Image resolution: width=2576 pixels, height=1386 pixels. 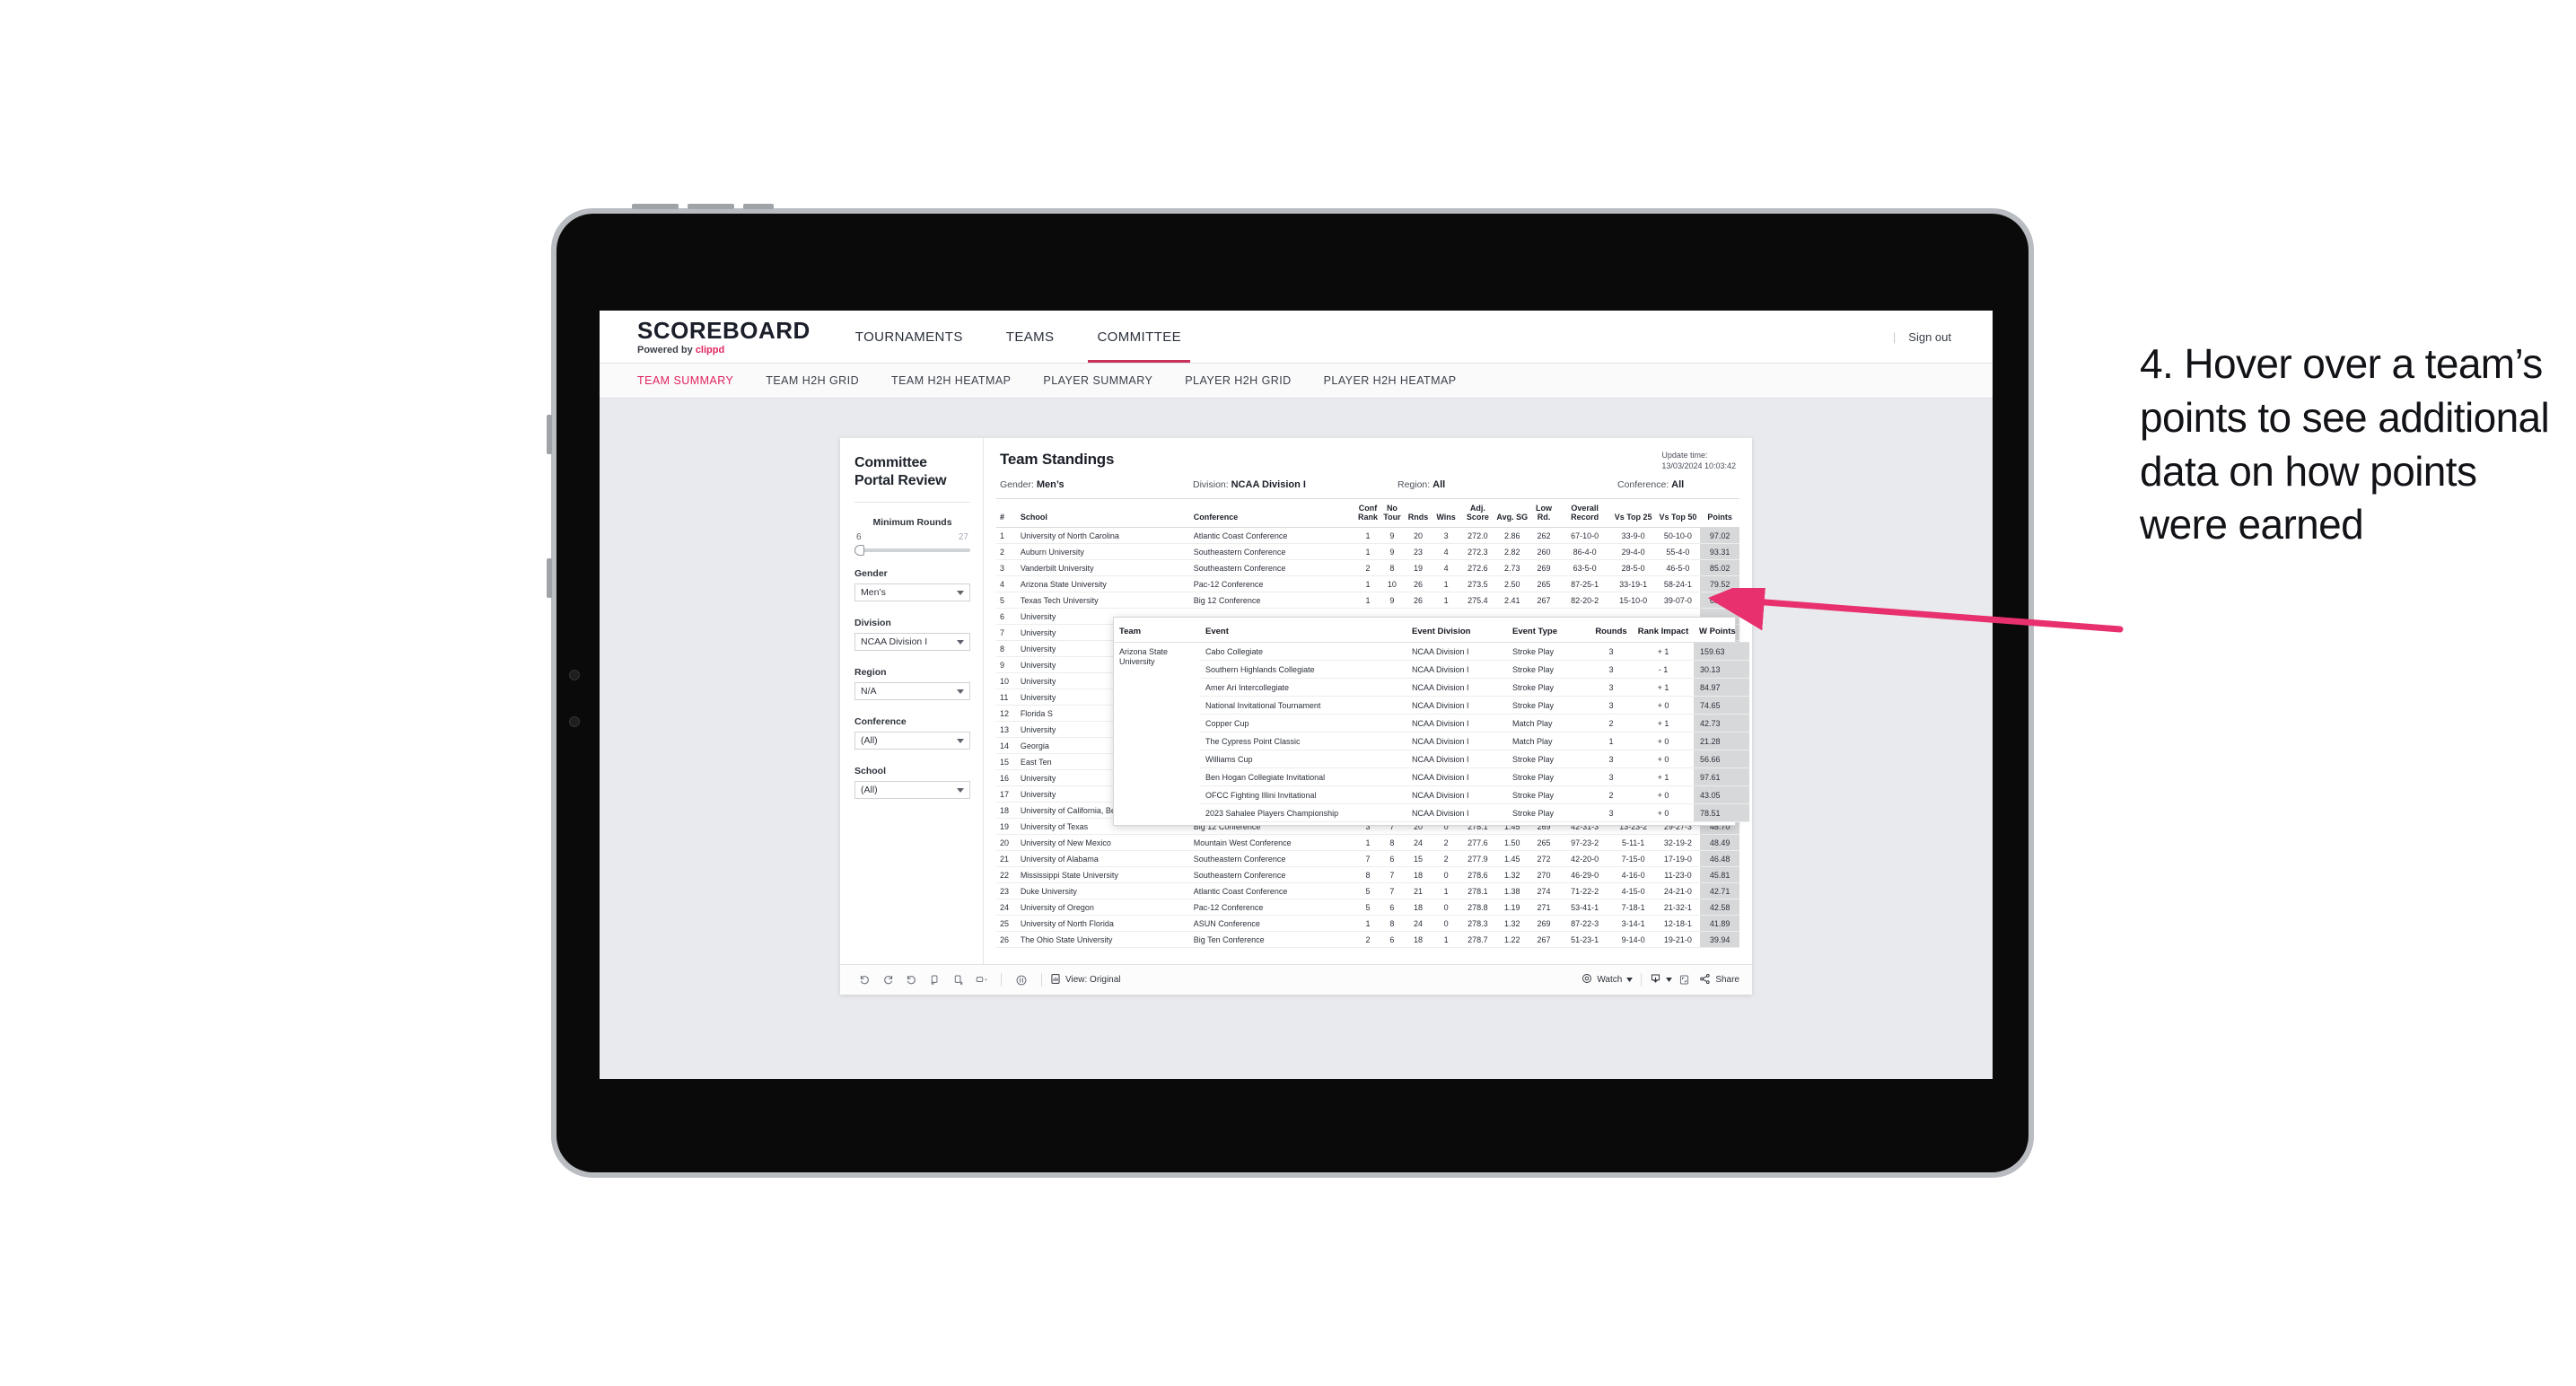 I want to click on cell-conference: Big Ten Conference, so click(x=1272, y=940).